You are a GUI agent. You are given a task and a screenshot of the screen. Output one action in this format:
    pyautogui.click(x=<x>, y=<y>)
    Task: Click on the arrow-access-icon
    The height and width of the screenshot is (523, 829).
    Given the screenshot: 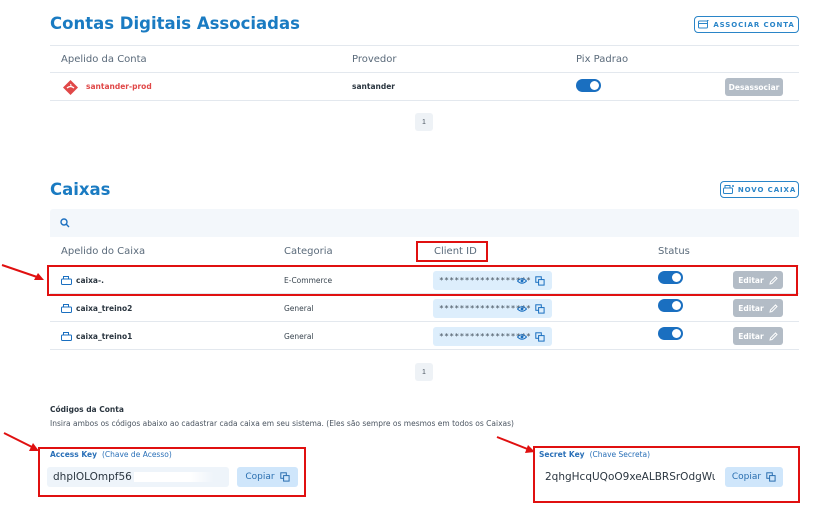 What is the action you would take?
    pyautogui.click(x=21, y=441)
    